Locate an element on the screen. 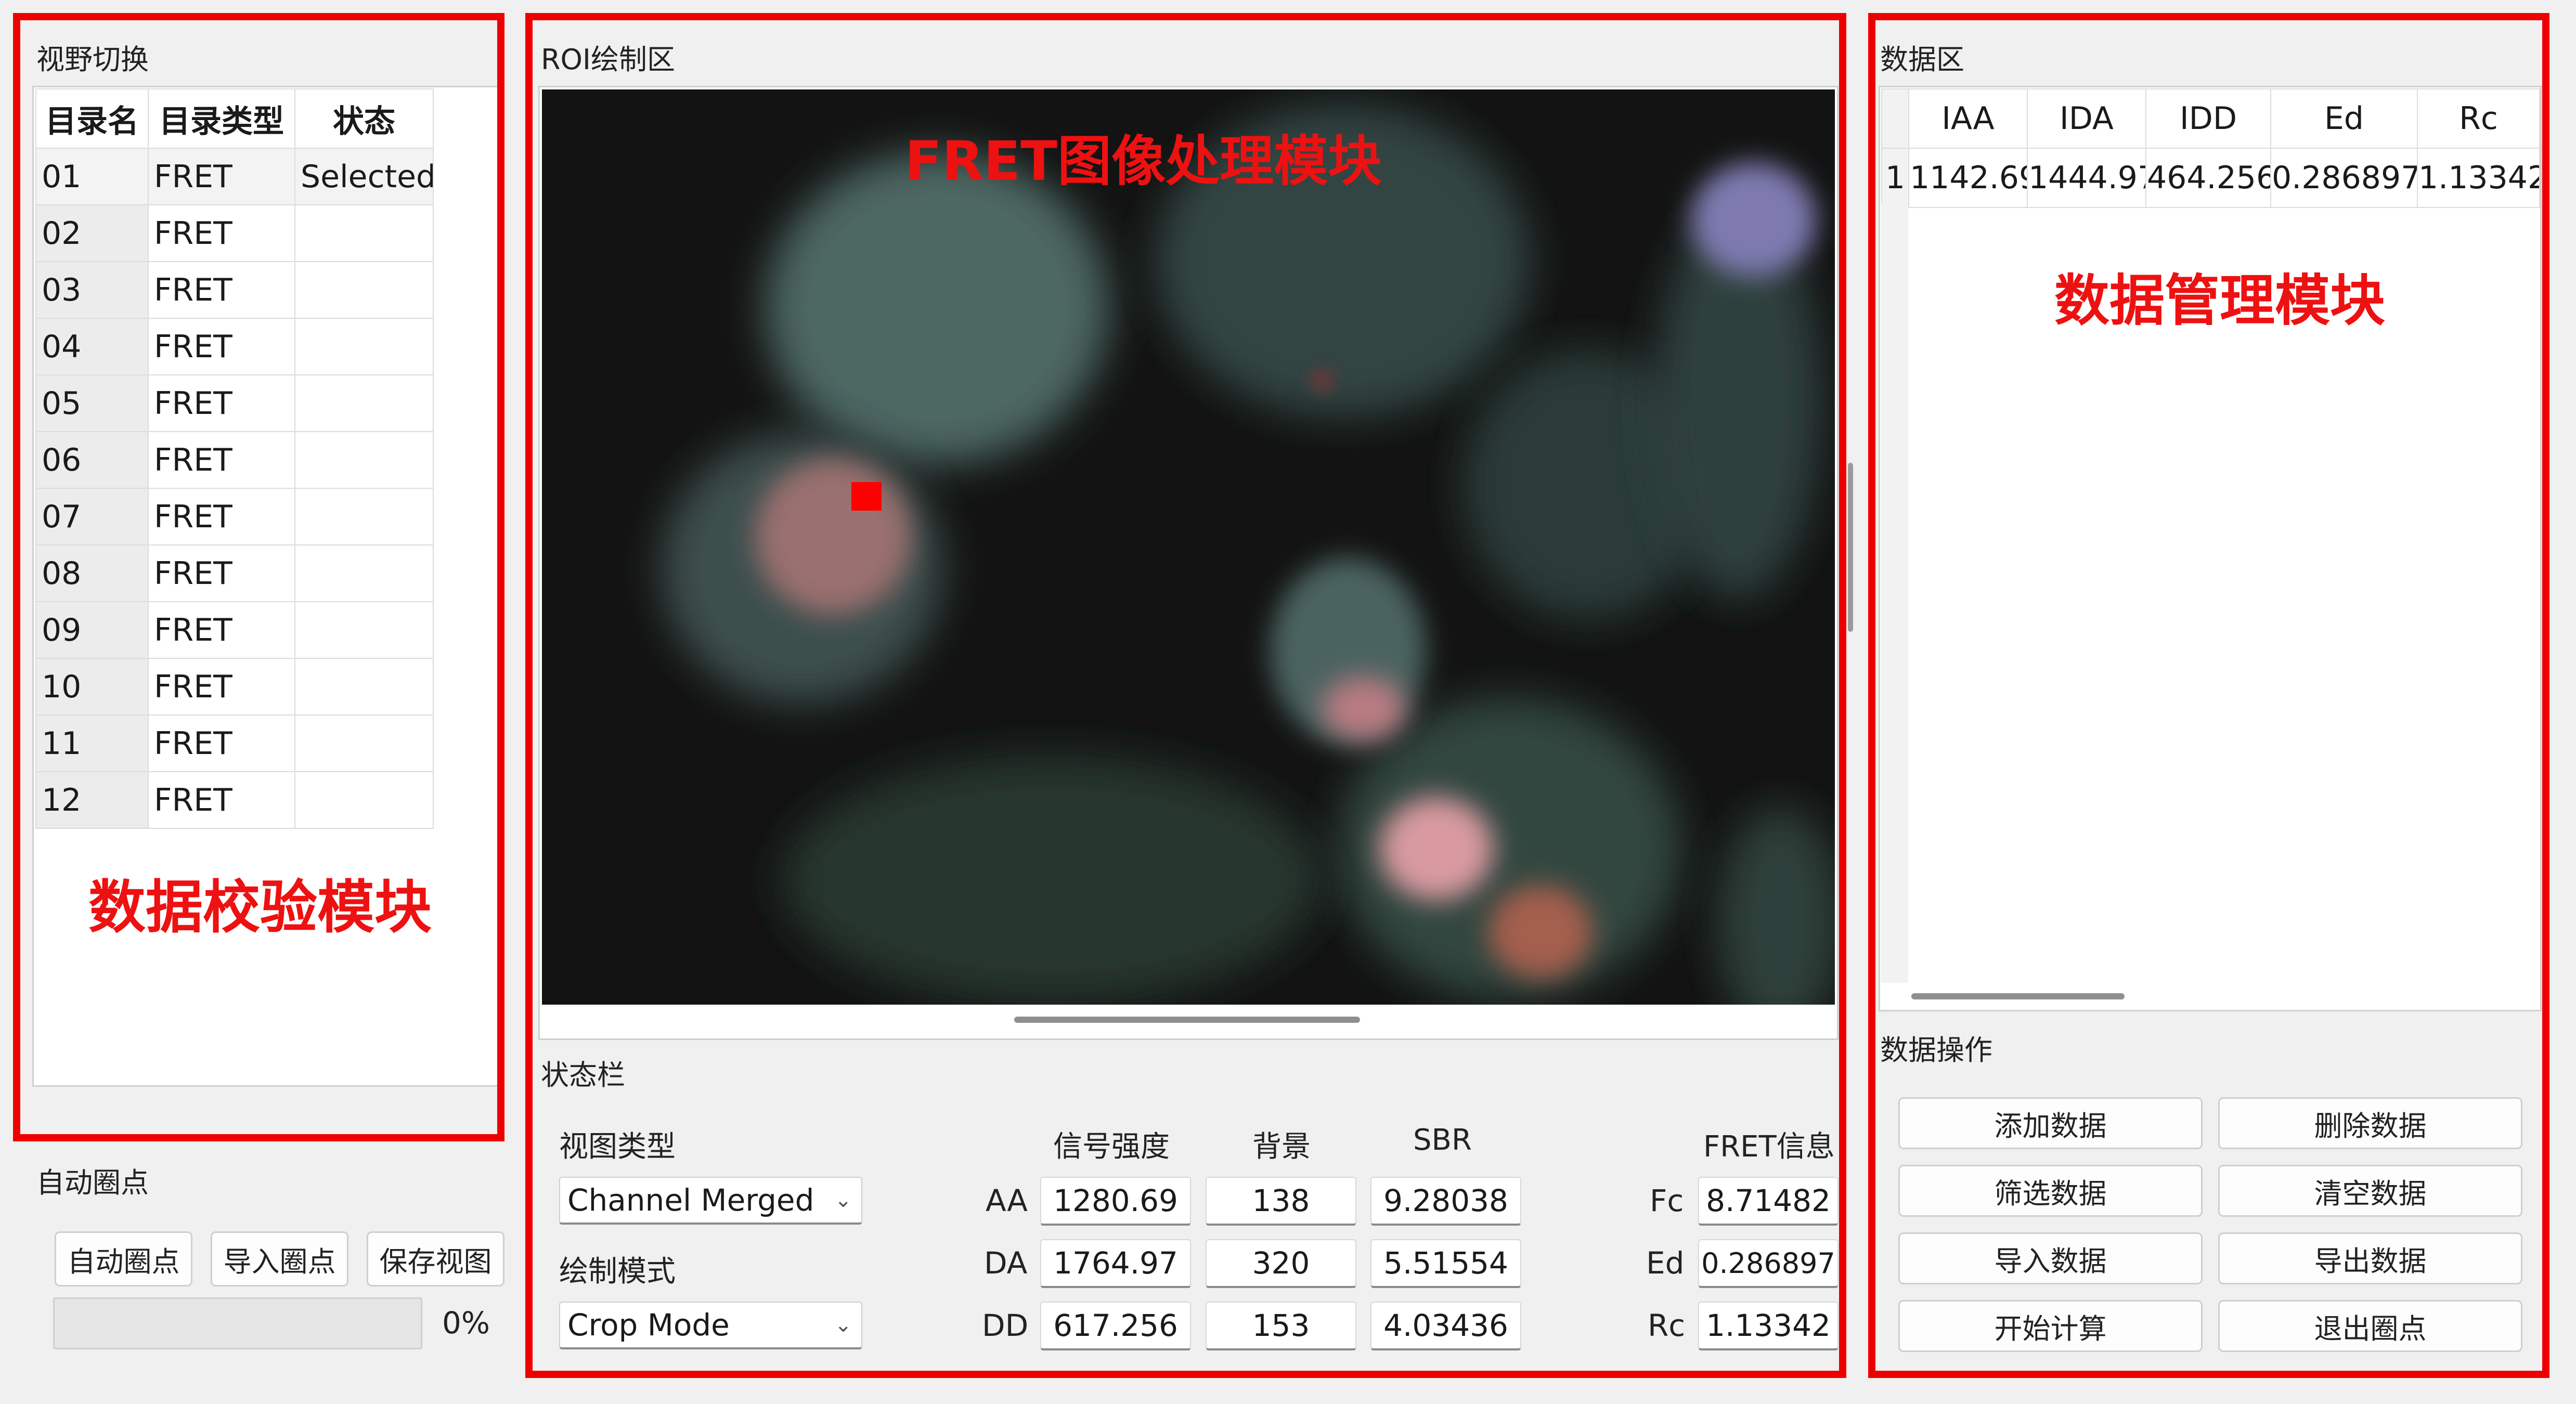 This screenshot has height=1404, width=2576. column-header-type: 目录类型 is located at coordinates (221, 118).